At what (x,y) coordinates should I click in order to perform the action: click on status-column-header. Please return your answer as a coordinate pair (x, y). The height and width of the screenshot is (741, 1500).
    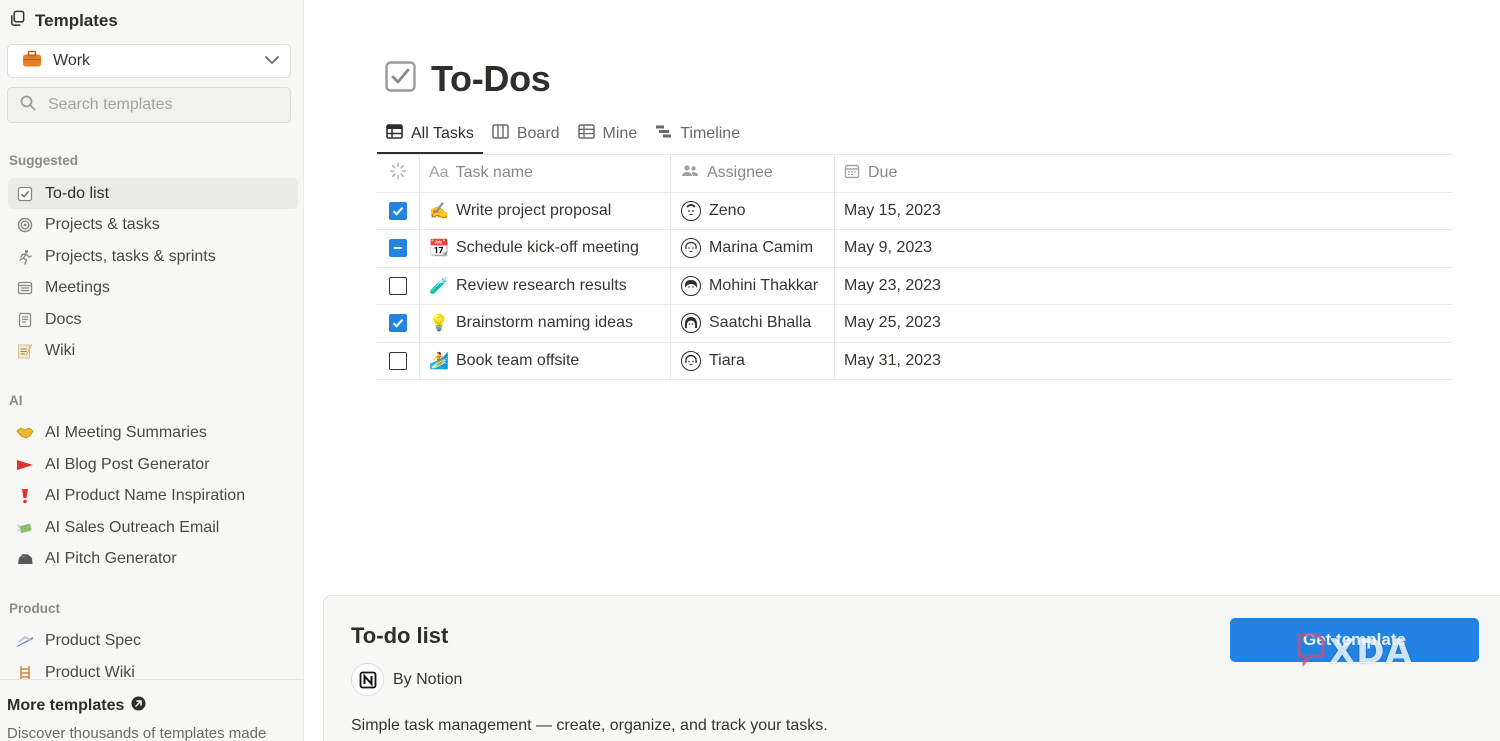
    Looking at the image, I should click on (398, 173).